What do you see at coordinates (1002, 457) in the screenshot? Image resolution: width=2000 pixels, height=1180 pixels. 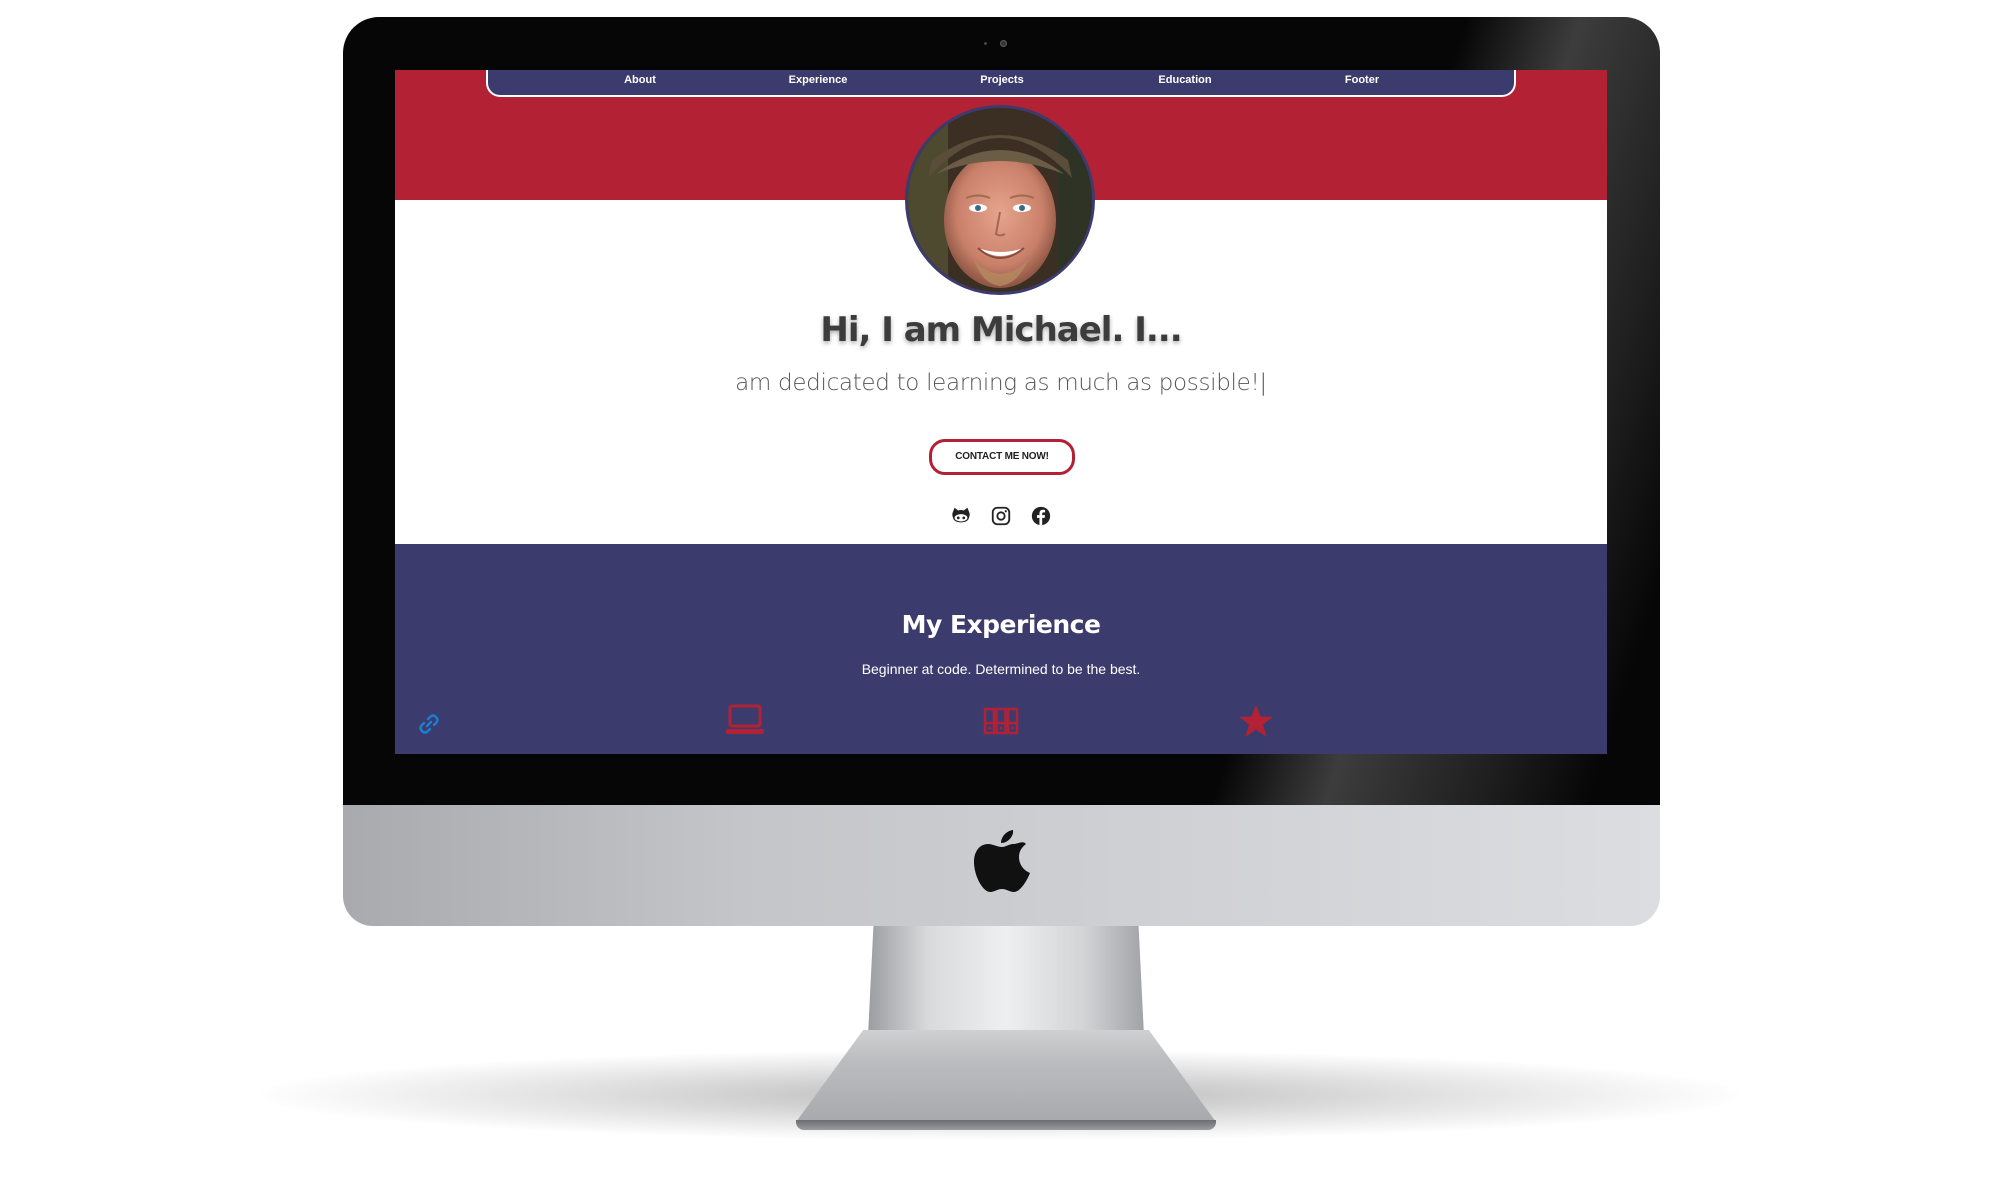 I see `contact-me-button: CONTACT ME NOW!` at bounding box center [1002, 457].